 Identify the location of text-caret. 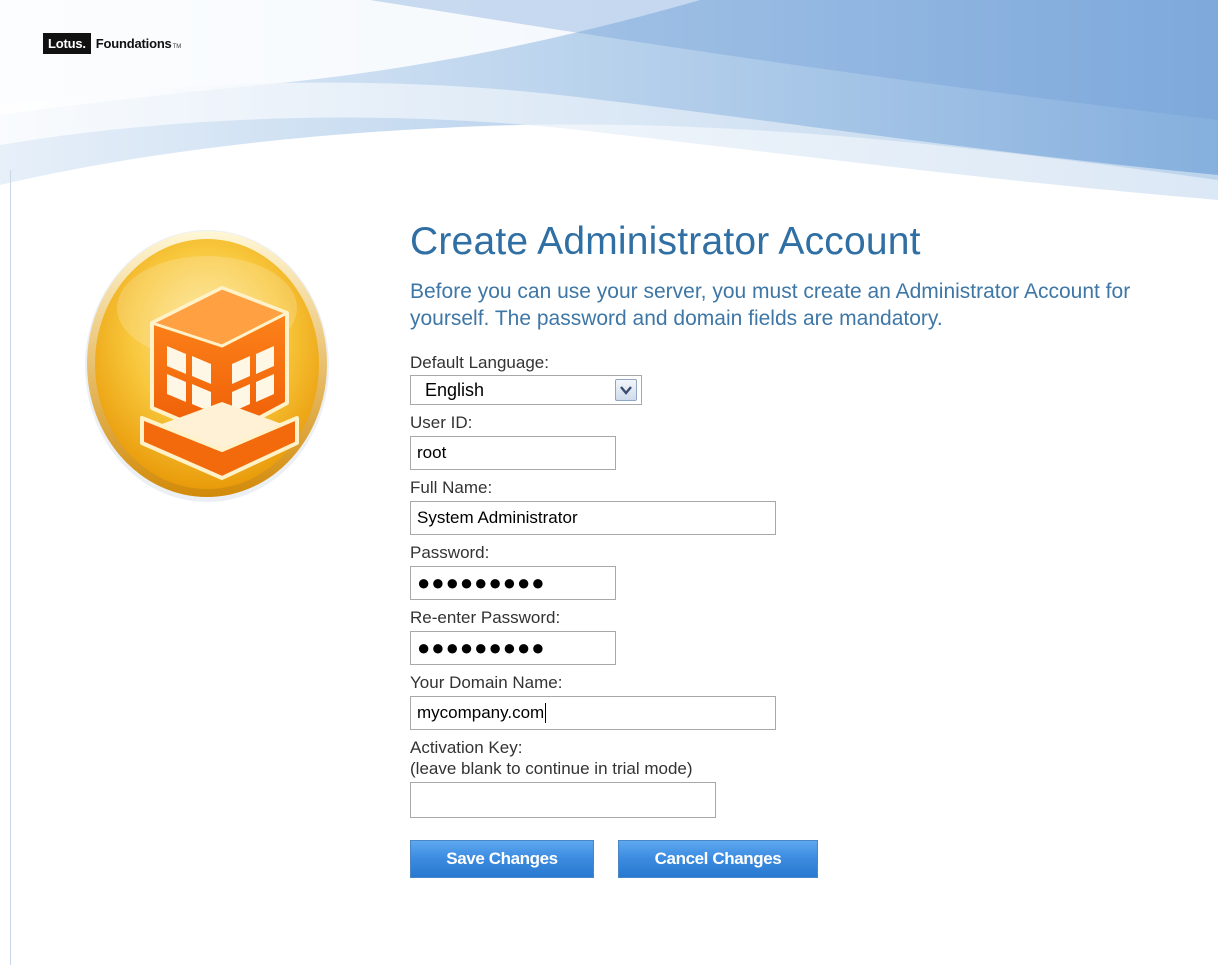
(546, 713).